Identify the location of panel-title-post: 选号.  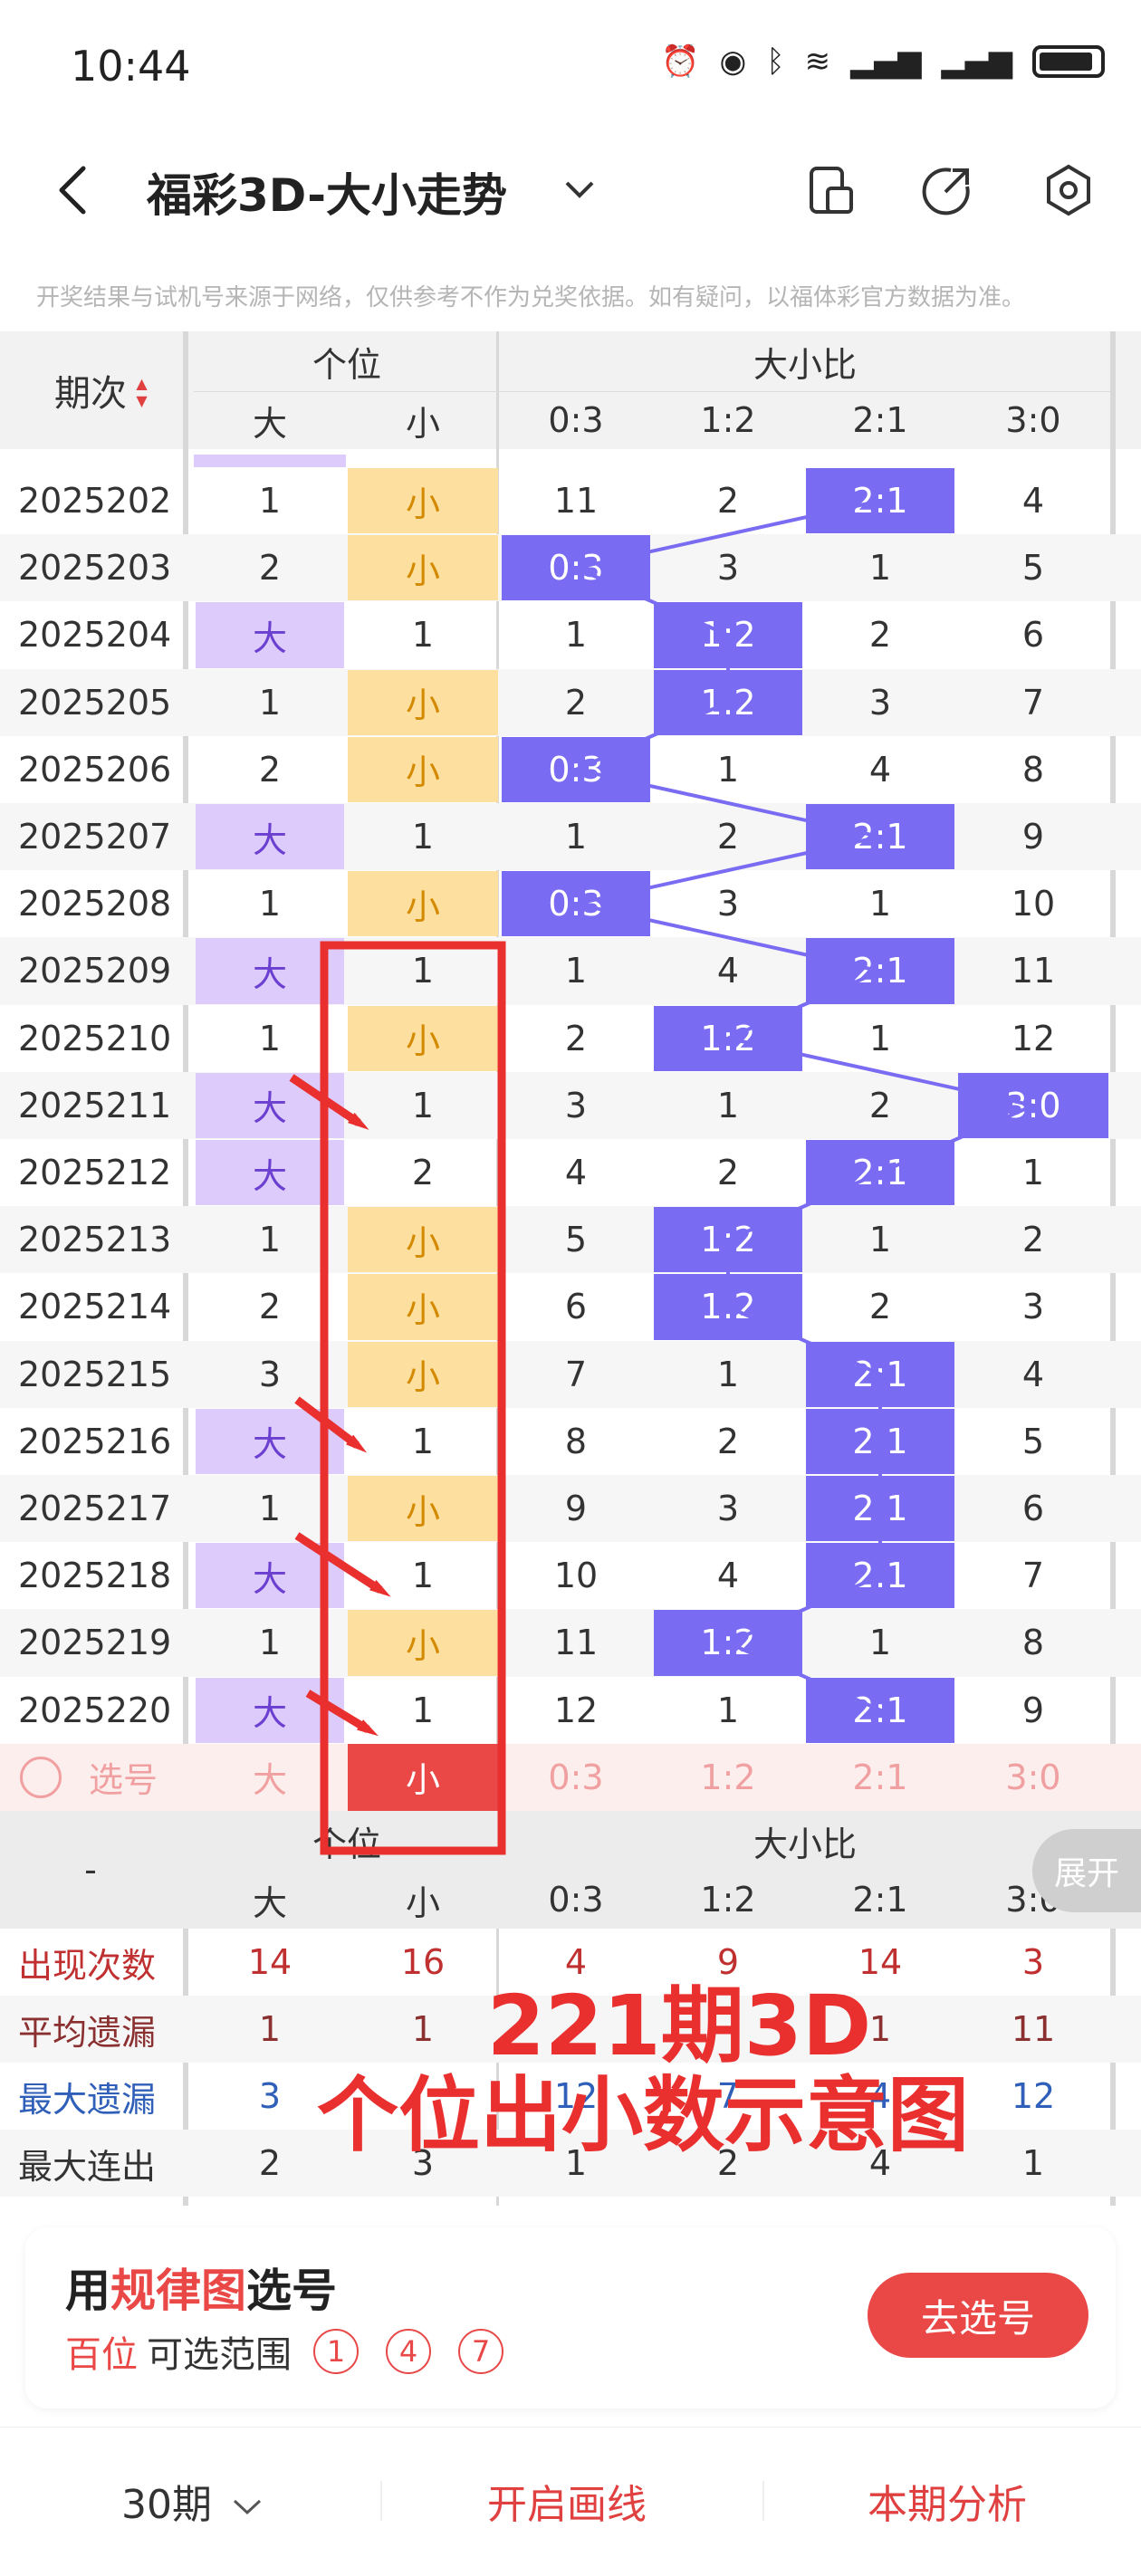
(291, 2291).